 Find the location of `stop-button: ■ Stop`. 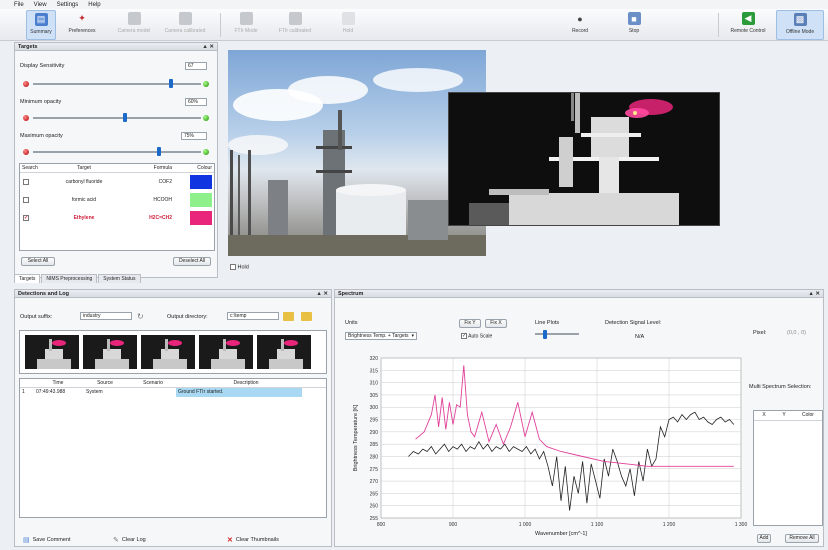

stop-button: ■ Stop is located at coordinates (634, 25).